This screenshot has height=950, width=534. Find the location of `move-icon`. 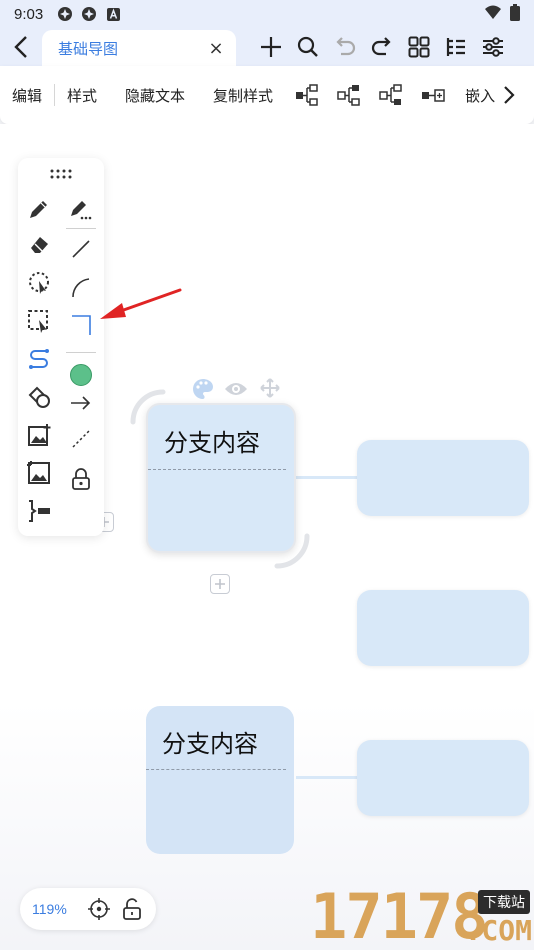

move-icon is located at coordinates (270, 390).